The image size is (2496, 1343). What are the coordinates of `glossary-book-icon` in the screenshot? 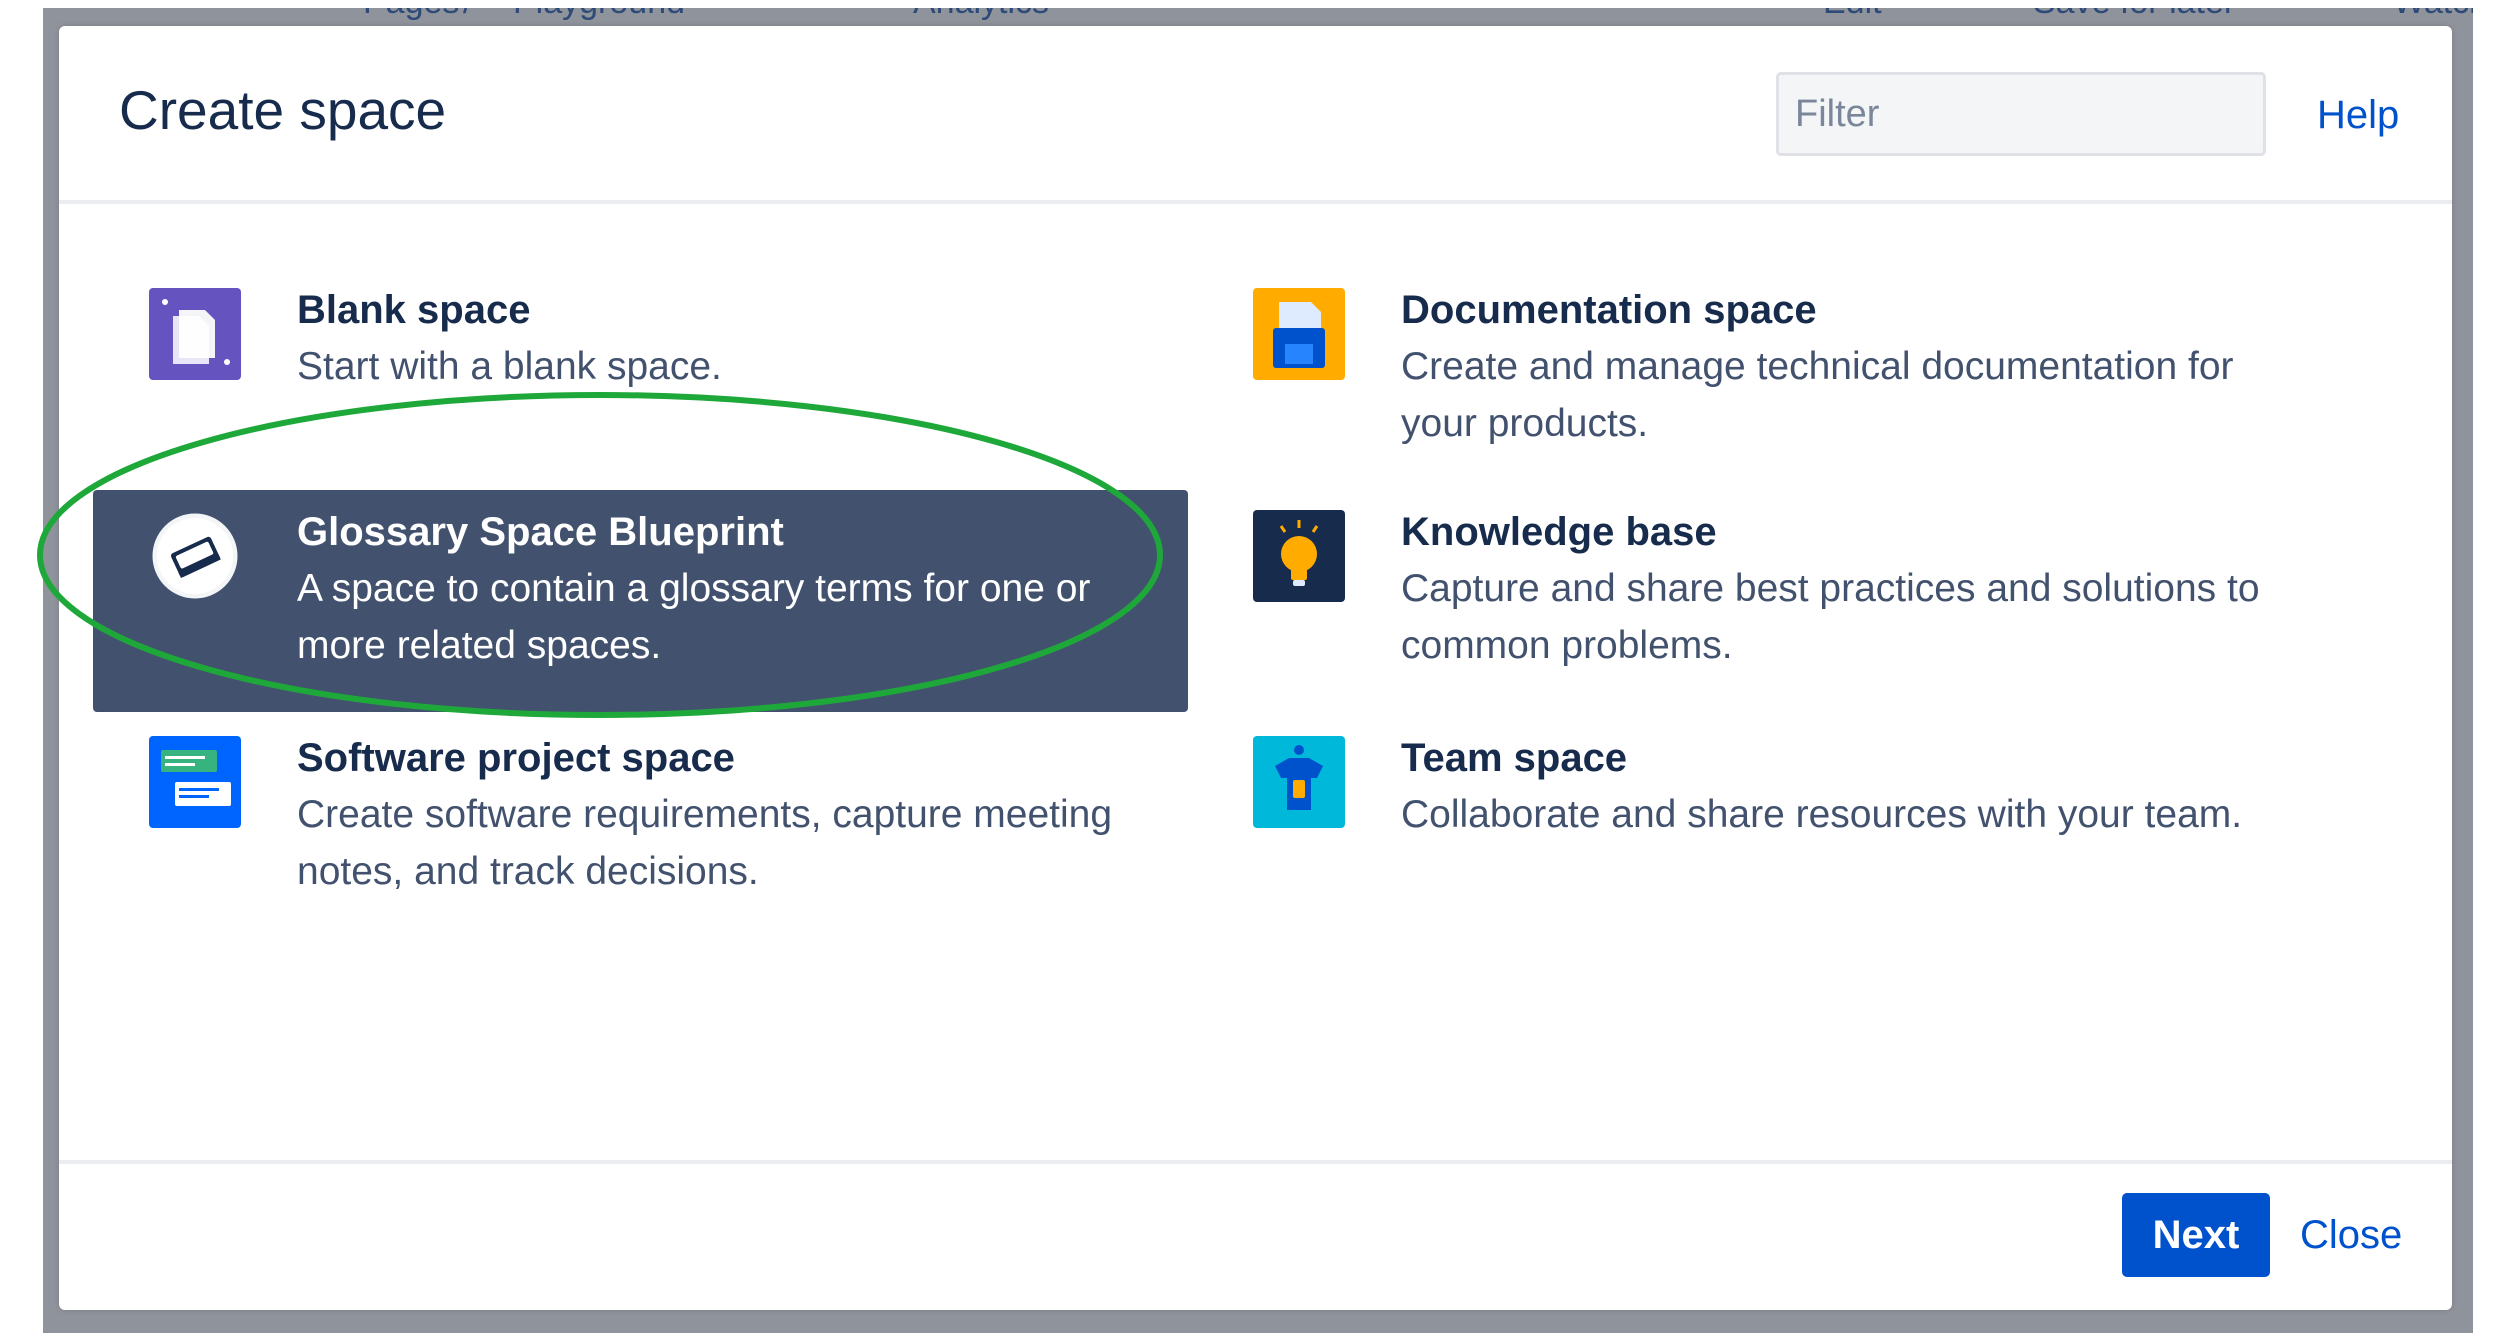 It's located at (195, 556).